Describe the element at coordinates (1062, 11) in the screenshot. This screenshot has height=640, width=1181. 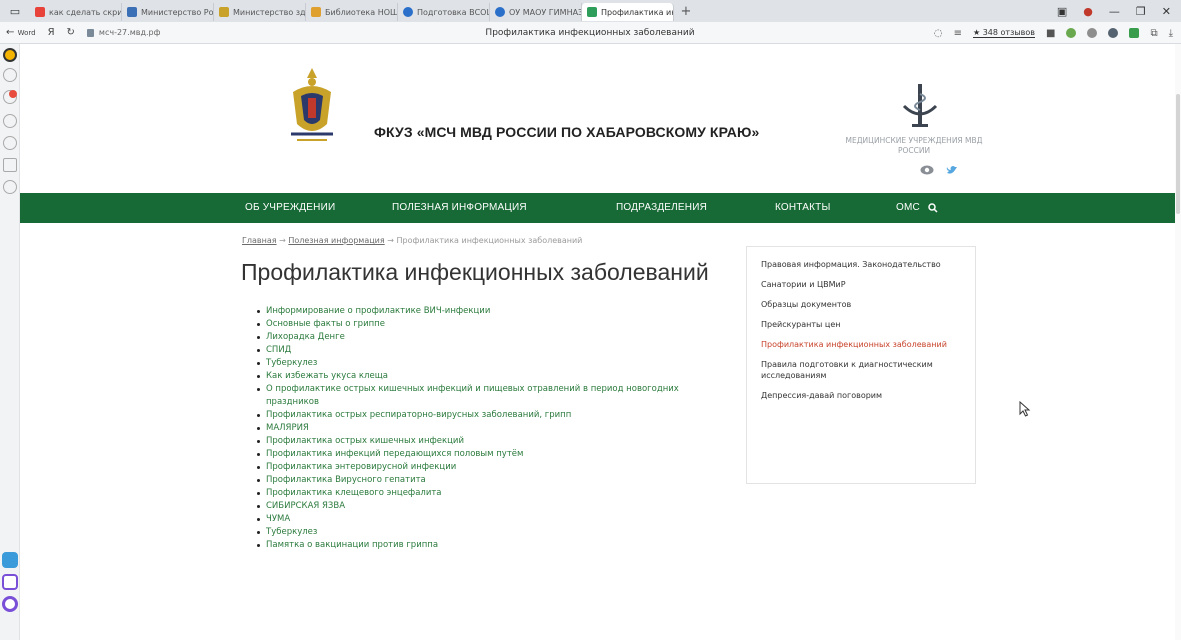
I see `collections-icon: ▣` at that location.